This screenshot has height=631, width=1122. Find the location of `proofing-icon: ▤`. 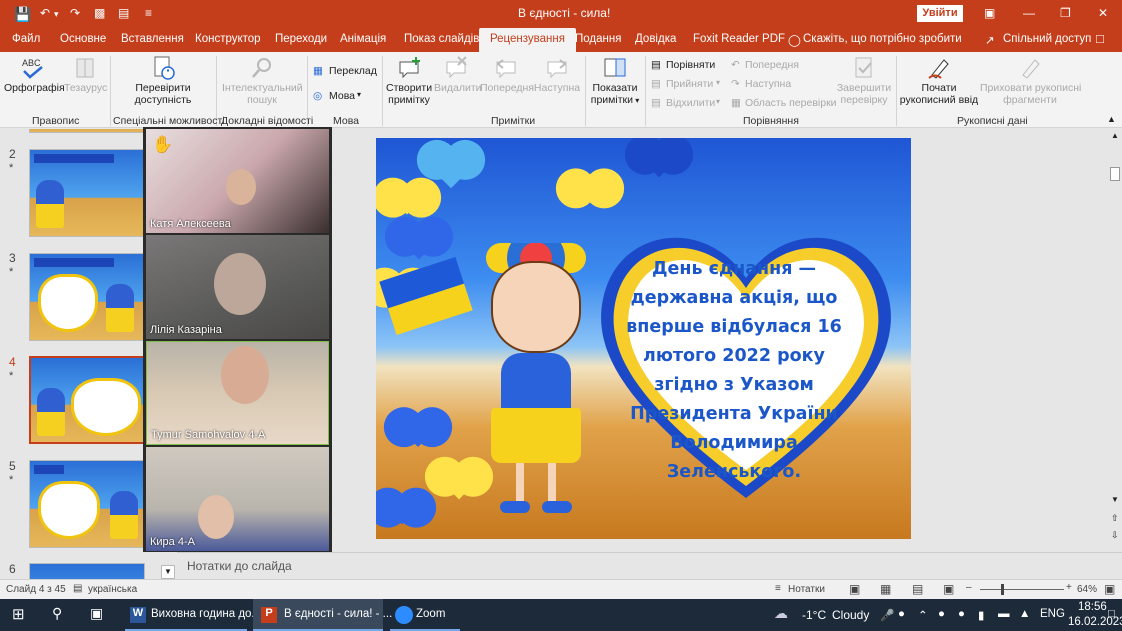

proofing-icon: ▤ is located at coordinates (77, 588).